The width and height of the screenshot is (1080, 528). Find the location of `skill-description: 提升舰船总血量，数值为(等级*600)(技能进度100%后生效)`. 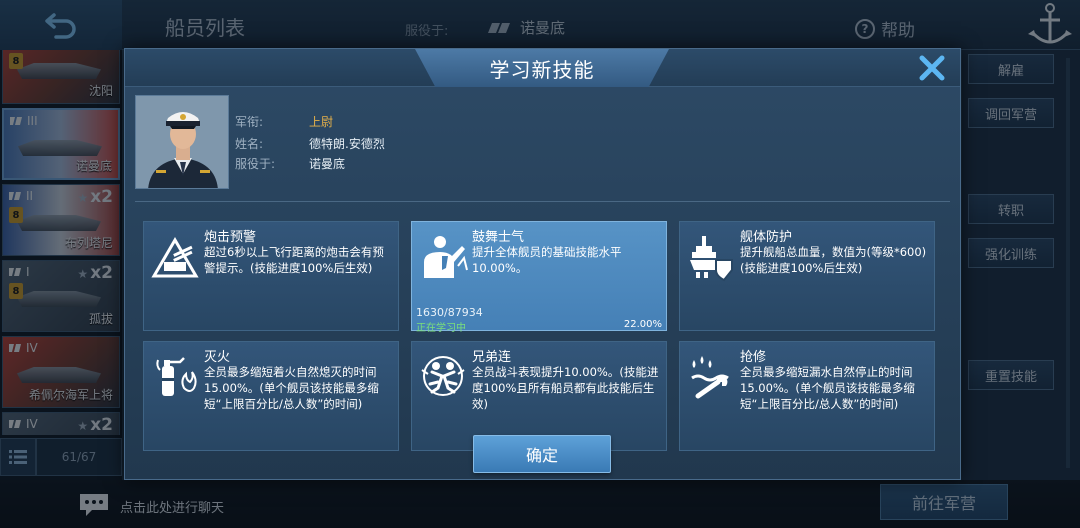

skill-description: 提升舰船总血量，数值为(等级*600)(技能进度100%后生效) is located at coordinates (833, 260).